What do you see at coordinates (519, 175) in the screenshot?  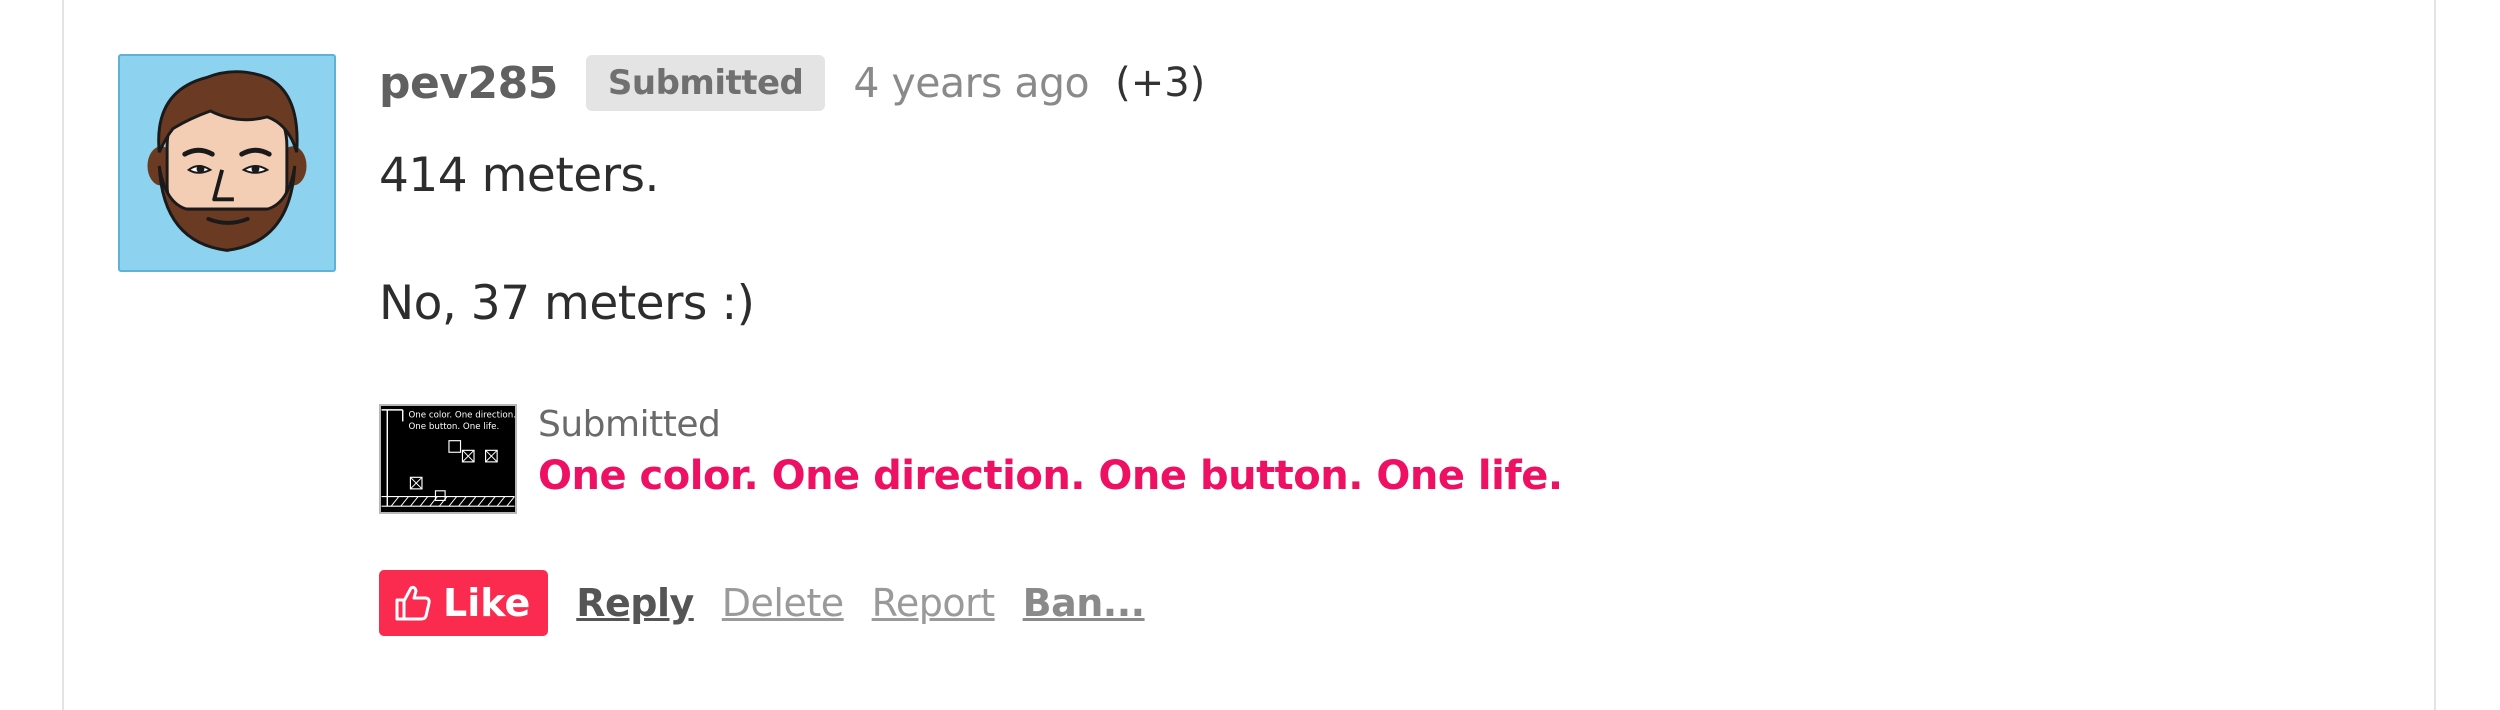 I see `comment-text-line-1: 414 meters.` at bounding box center [519, 175].